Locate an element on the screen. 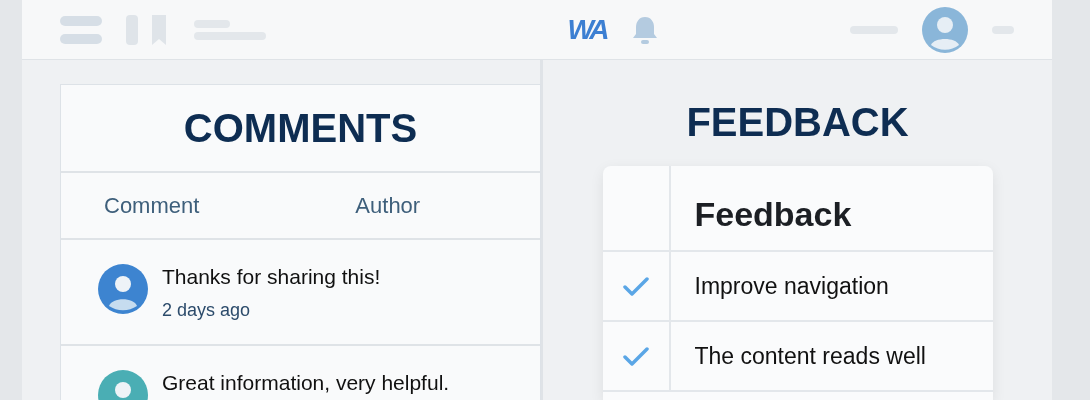 This screenshot has height=400, width=1090. logo: WA is located at coordinates (587, 29).